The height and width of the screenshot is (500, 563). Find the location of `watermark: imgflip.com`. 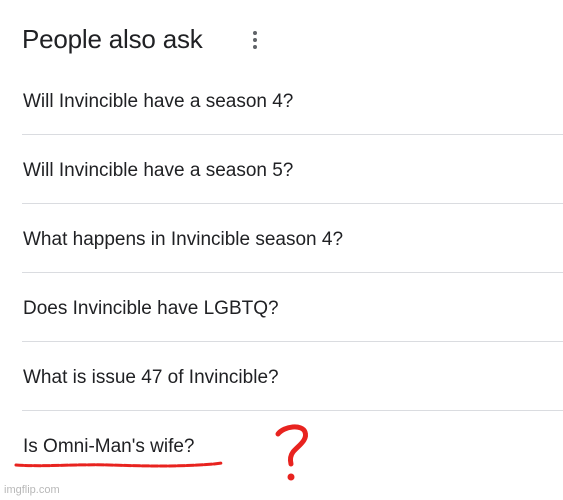

watermark: imgflip.com is located at coordinates (32, 490).